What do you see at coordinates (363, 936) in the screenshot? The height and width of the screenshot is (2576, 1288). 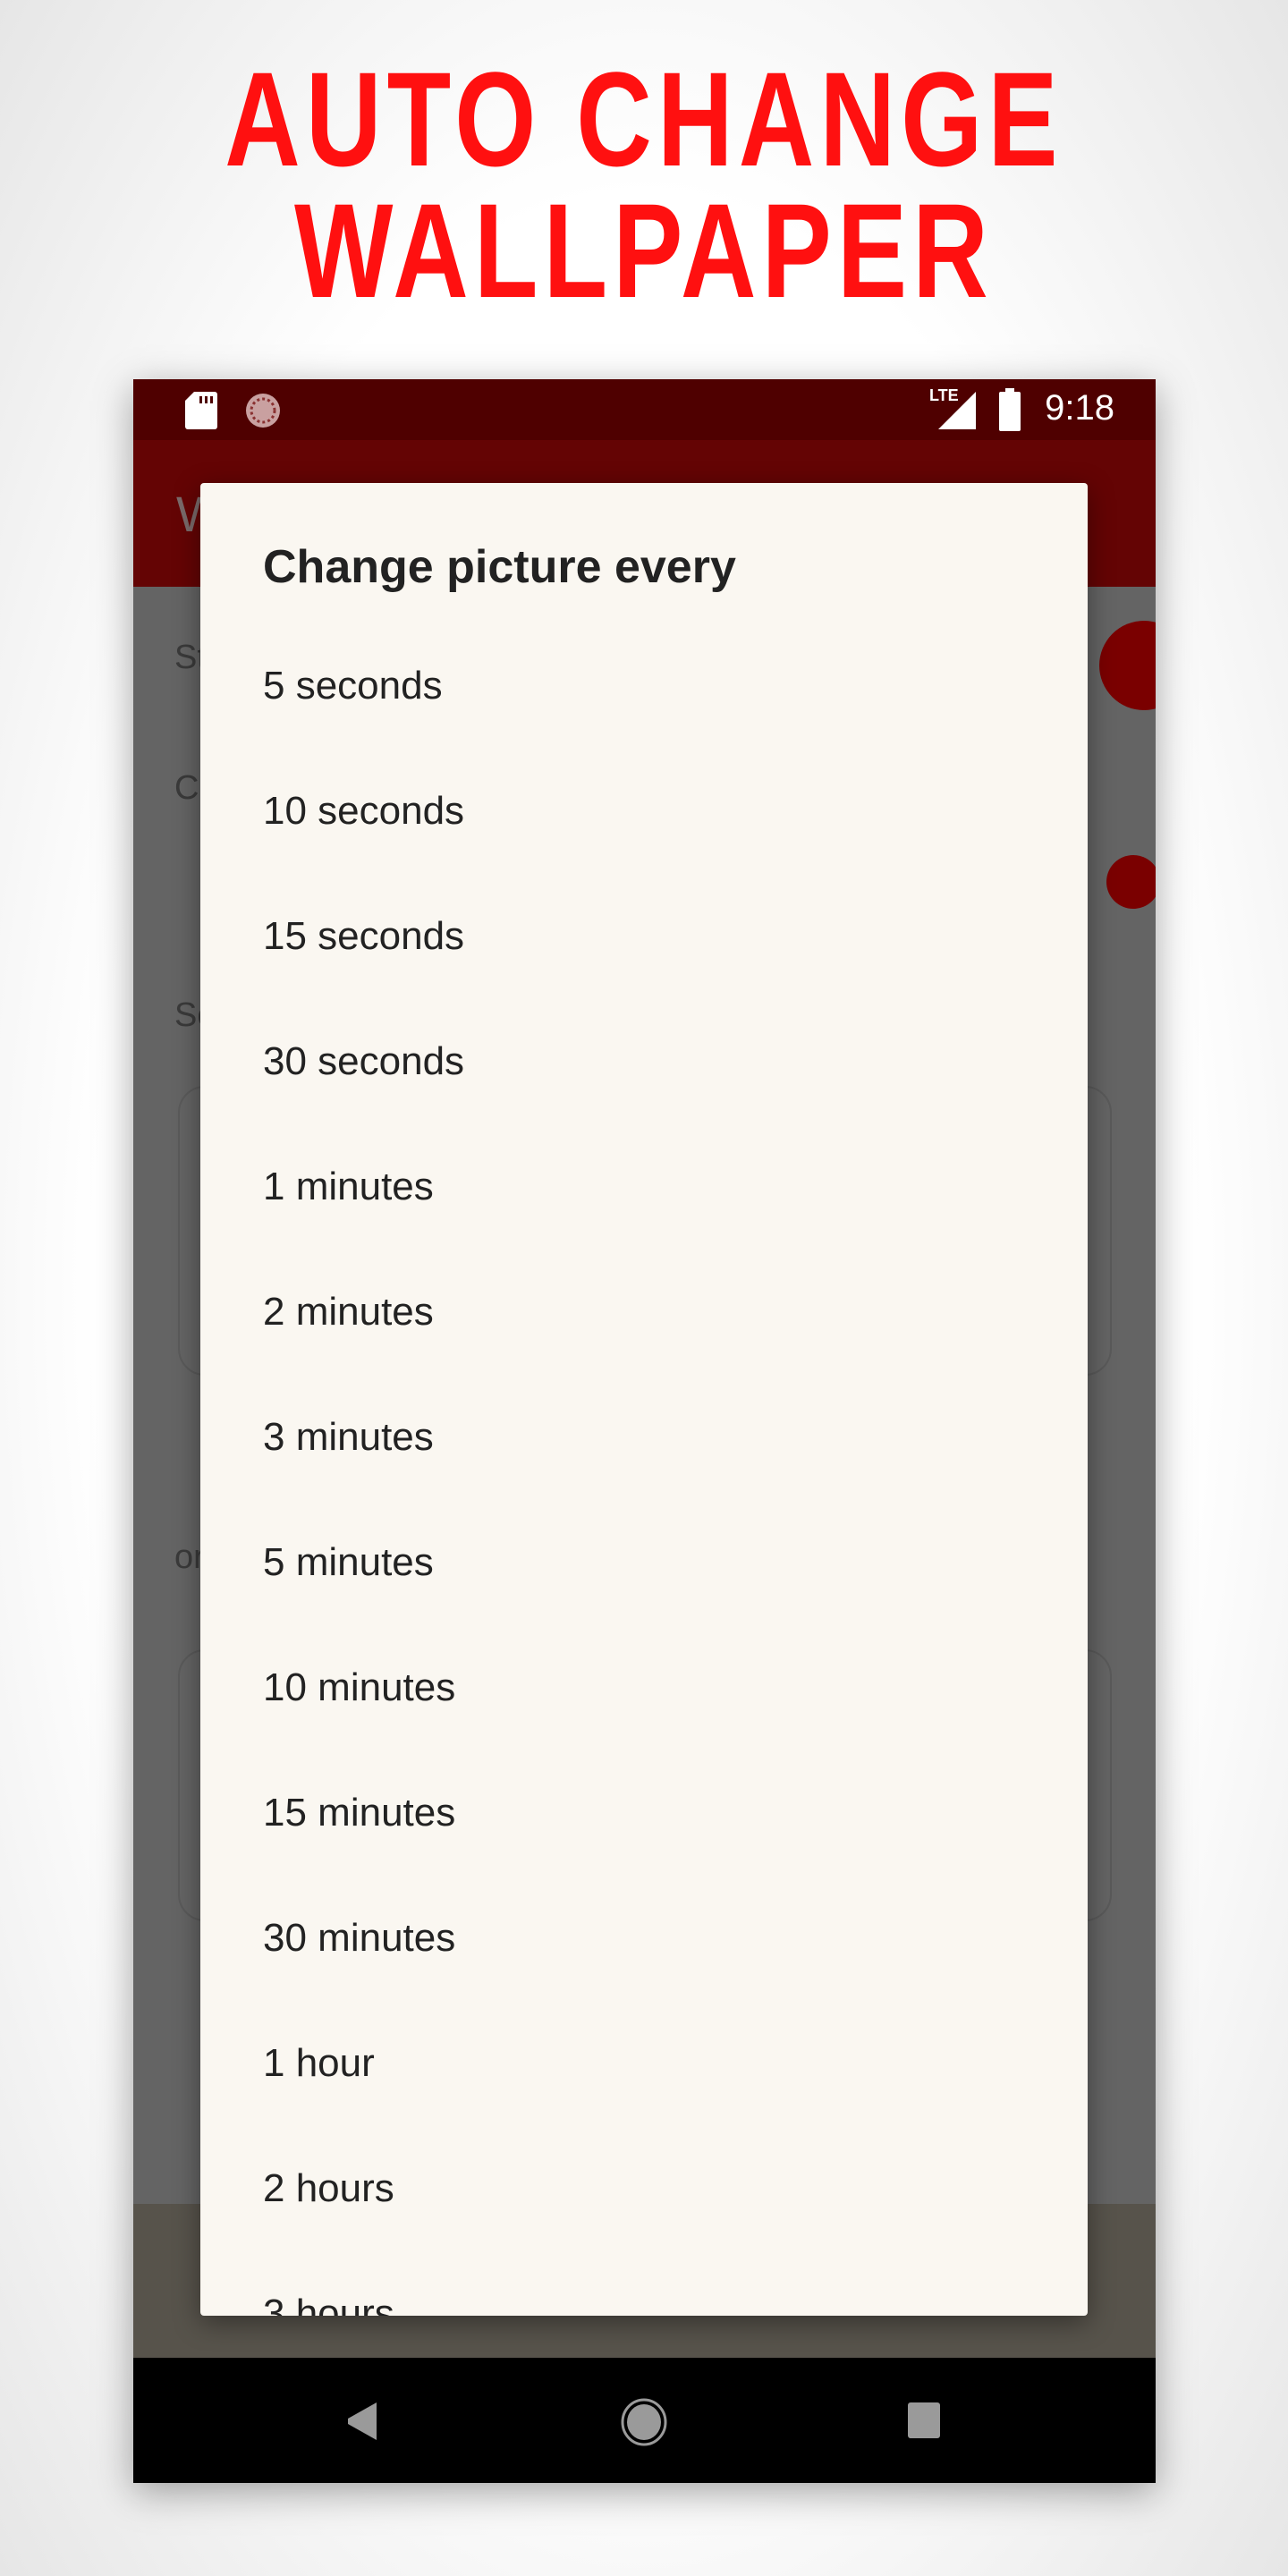 I see `interval-option: 15 seconds` at bounding box center [363, 936].